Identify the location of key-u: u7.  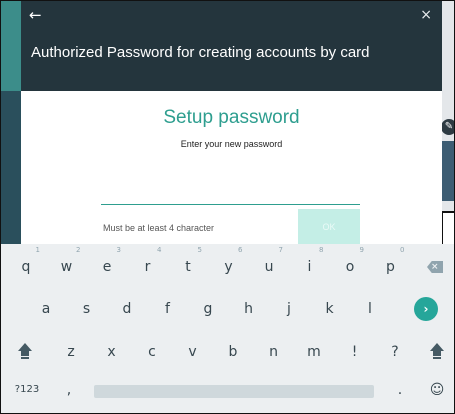
(269, 264).